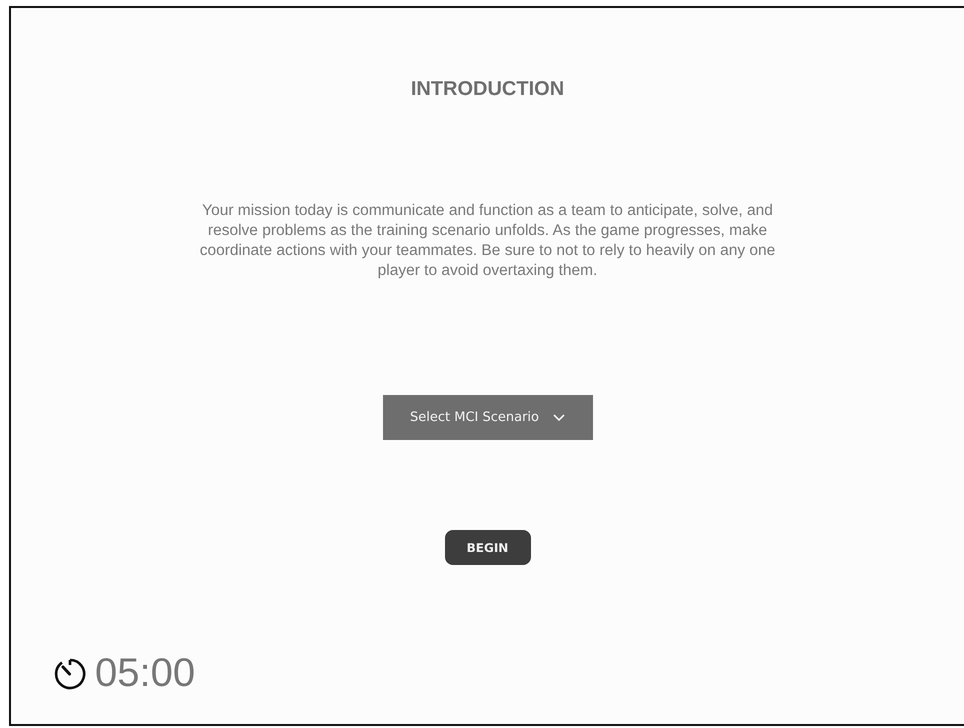 Image resolution: width=964 pixels, height=728 pixels. Describe the element at coordinates (70, 673) in the screenshot. I see `timer-icon` at that location.